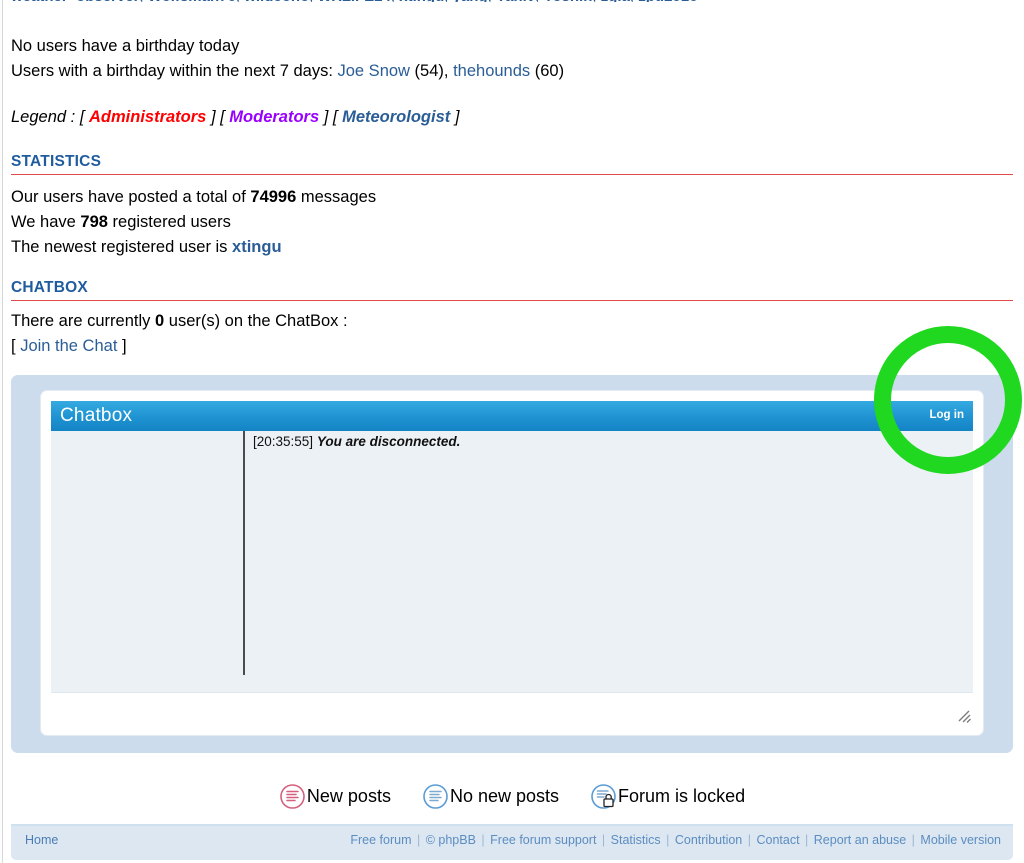 This screenshot has width=1024, height=863. I want to click on statistics-posts-suffix: messages, so click(338, 197).